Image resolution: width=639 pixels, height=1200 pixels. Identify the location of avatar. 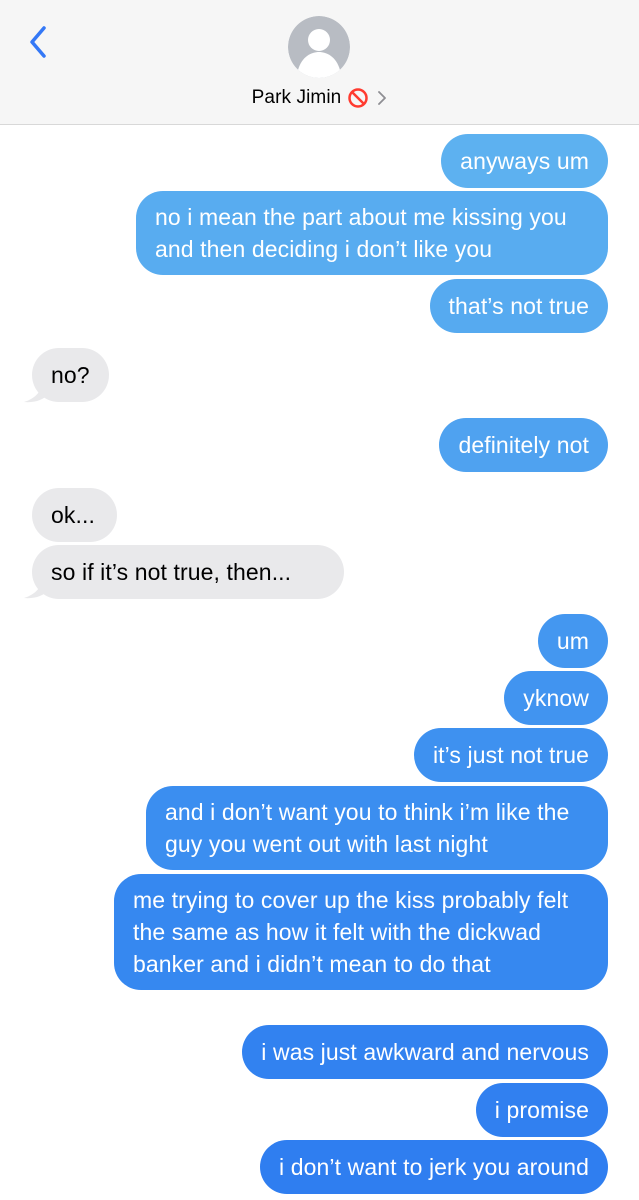
(319, 47).